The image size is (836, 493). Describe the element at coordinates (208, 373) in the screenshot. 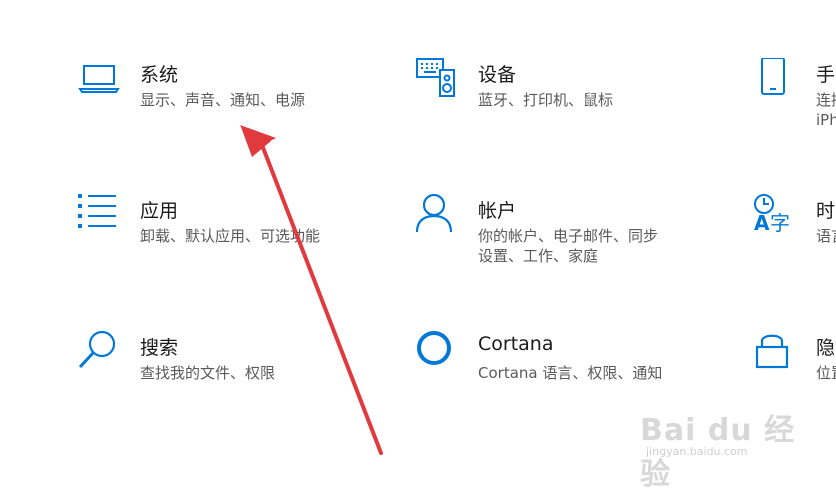

I see `tile-desc: 查找我的文件、权限` at that location.